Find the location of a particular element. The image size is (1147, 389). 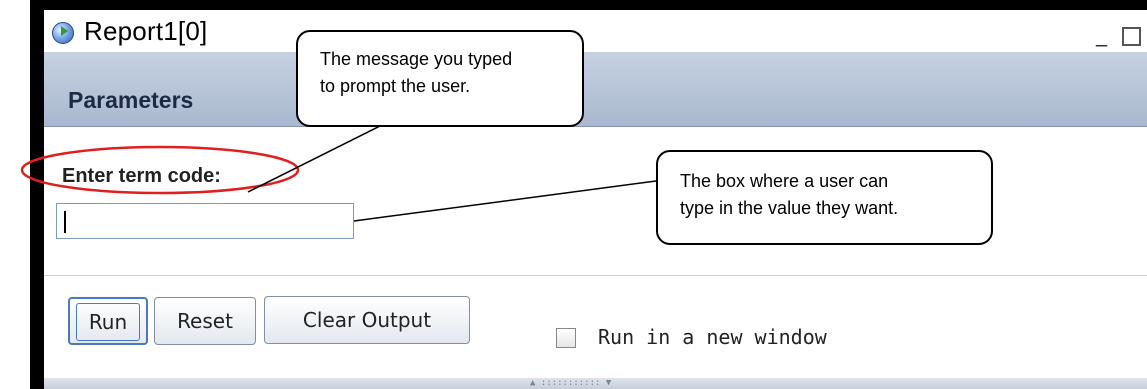

run-button: Run is located at coordinates (108, 321).